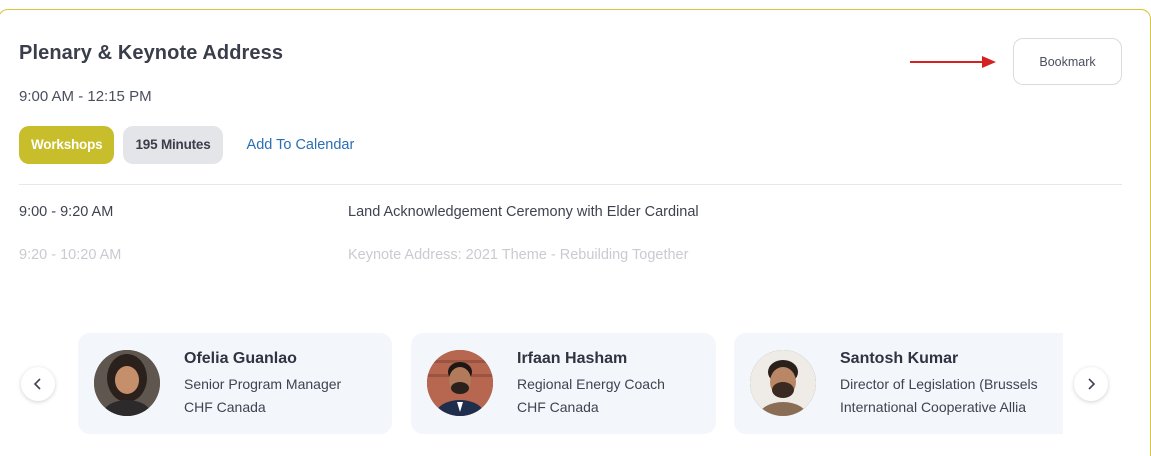 The image size is (1151, 456). What do you see at coordinates (939, 384) in the screenshot?
I see `speaker-role: Director of Legislation (Brussels` at bounding box center [939, 384].